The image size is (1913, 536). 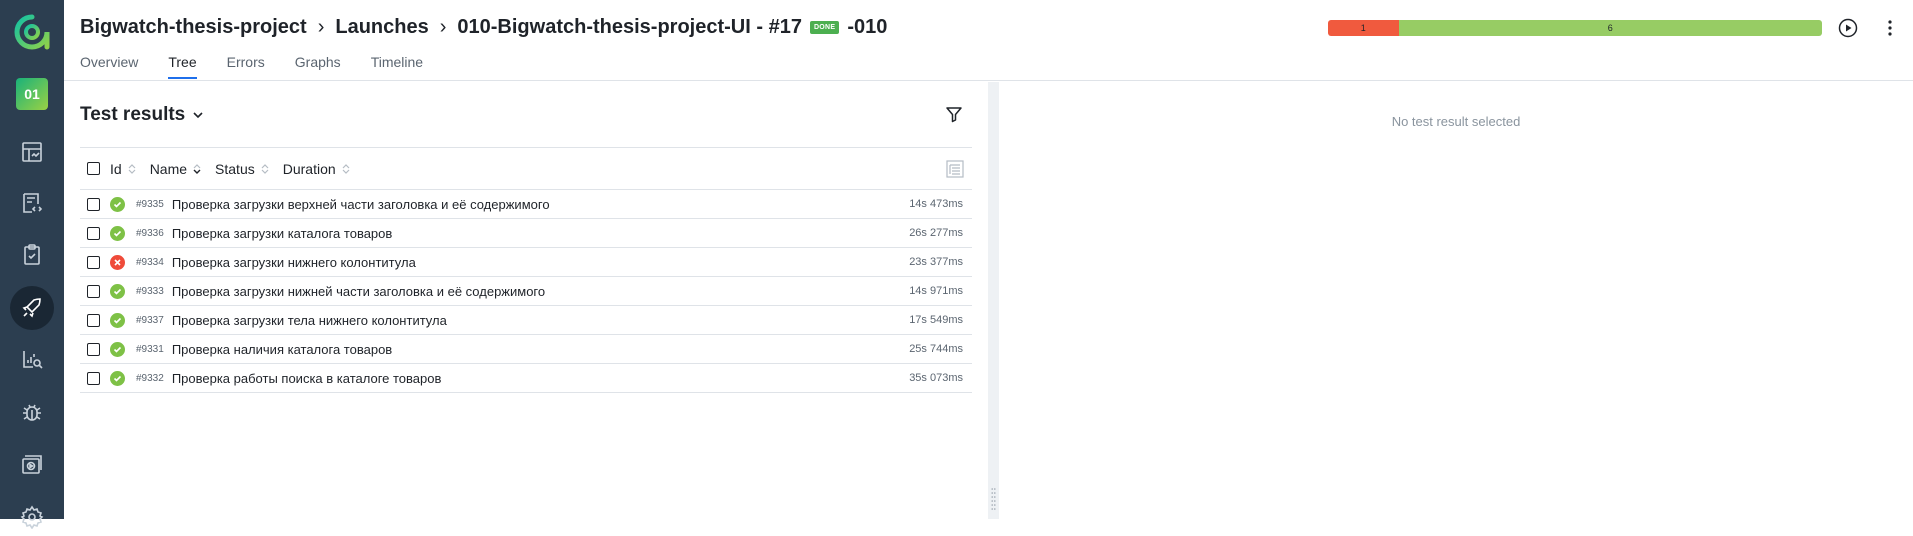 I want to click on column-status: Status, so click(x=242, y=169).